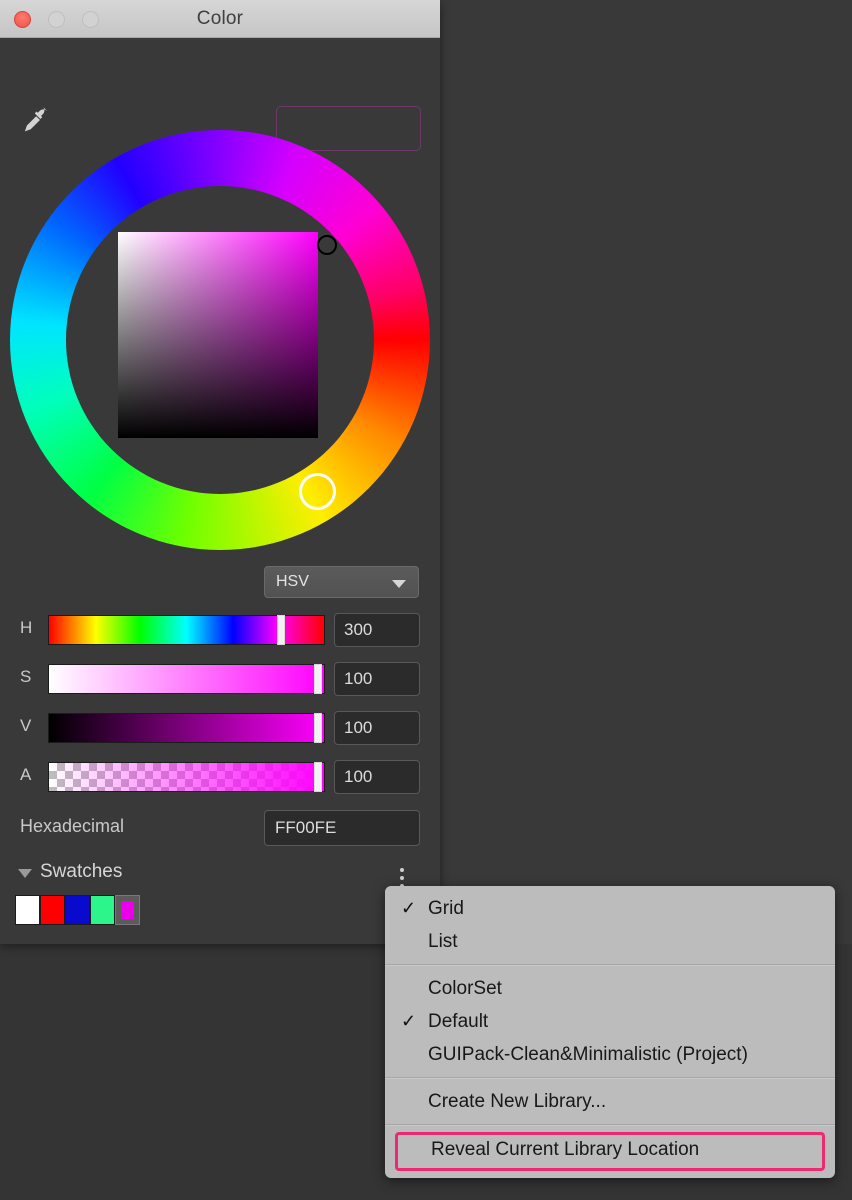 The height and width of the screenshot is (1200, 852). Describe the element at coordinates (220, 94) in the screenshot. I see `picker-top-row` at that location.